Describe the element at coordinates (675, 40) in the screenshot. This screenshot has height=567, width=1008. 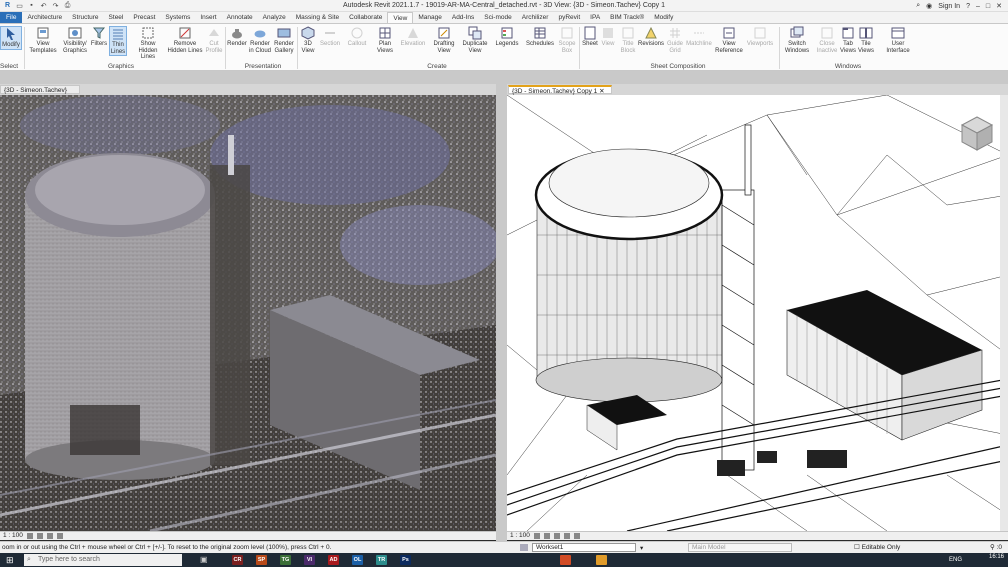
I see `guide-grid-button: Guide Grid` at that location.